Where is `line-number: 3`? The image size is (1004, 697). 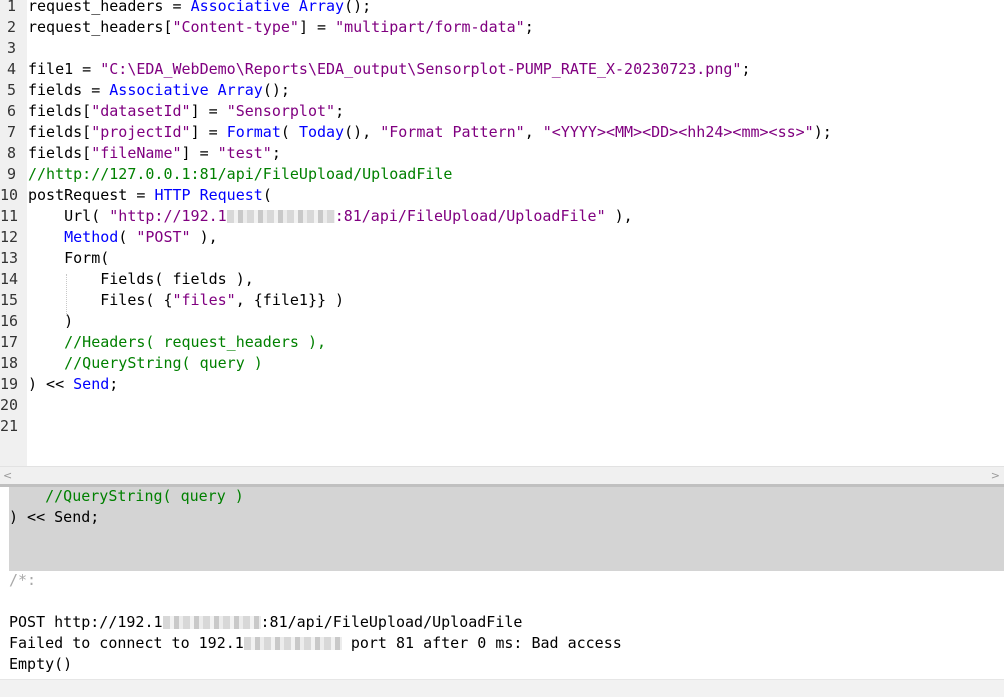
line-number: 3 is located at coordinates (11, 48).